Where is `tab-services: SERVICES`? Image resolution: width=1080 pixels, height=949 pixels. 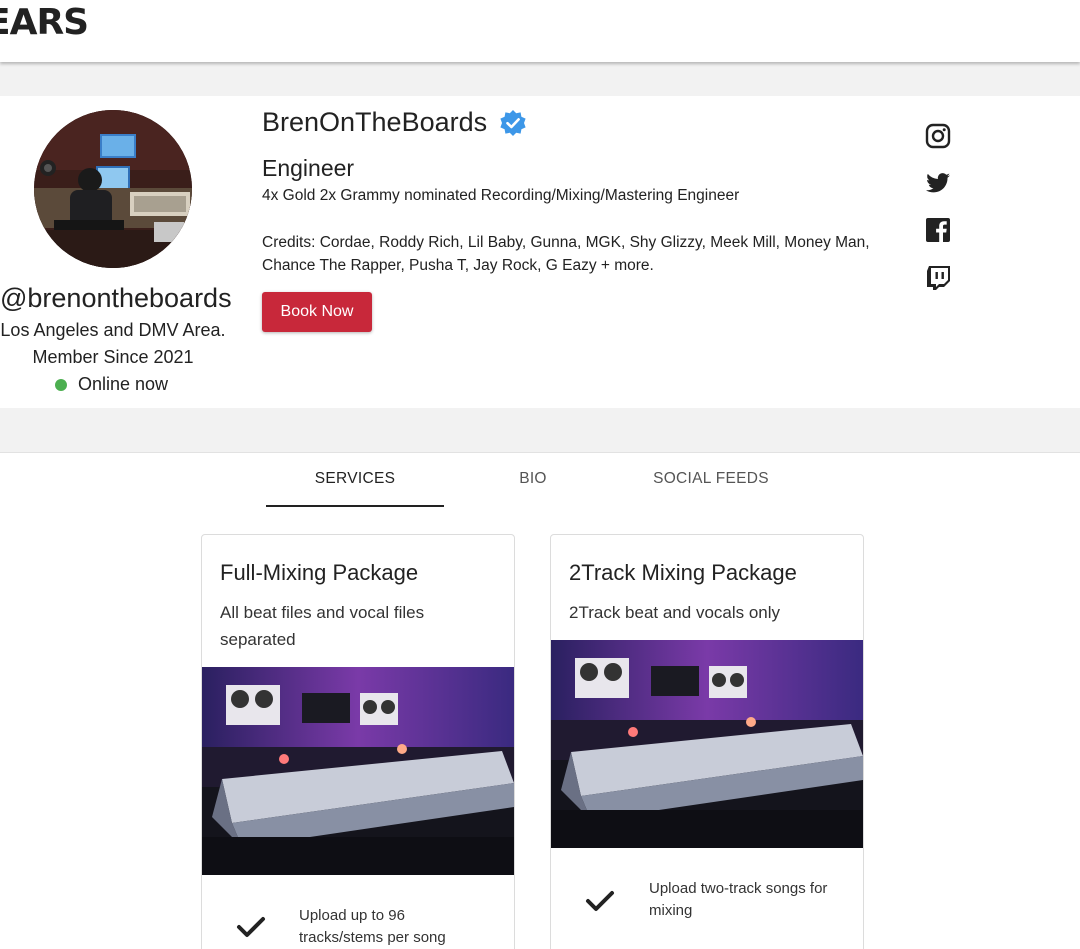 tab-services: SERVICES is located at coordinates (355, 479).